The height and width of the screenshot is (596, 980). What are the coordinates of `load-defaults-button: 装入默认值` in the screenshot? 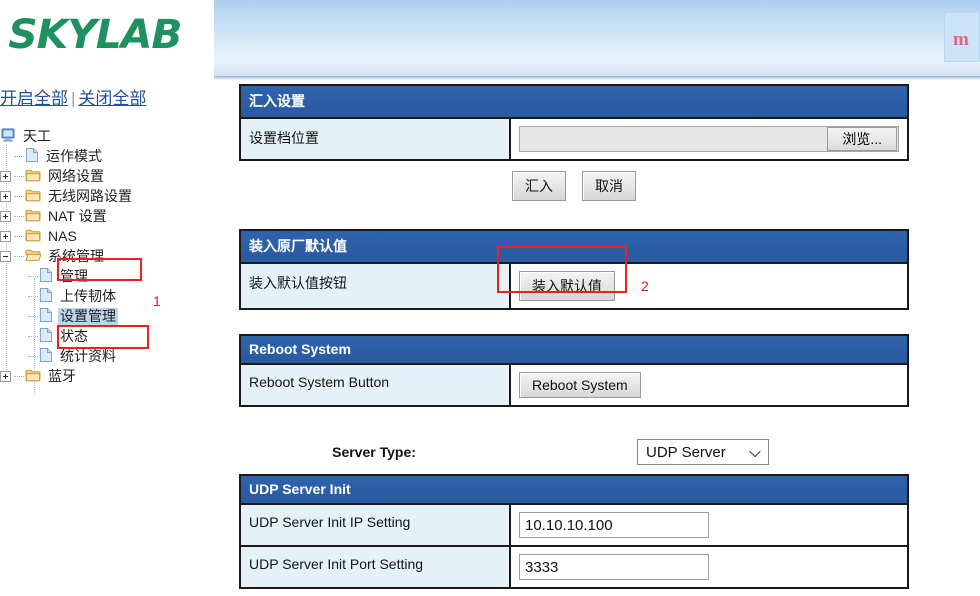 It's located at (567, 286).